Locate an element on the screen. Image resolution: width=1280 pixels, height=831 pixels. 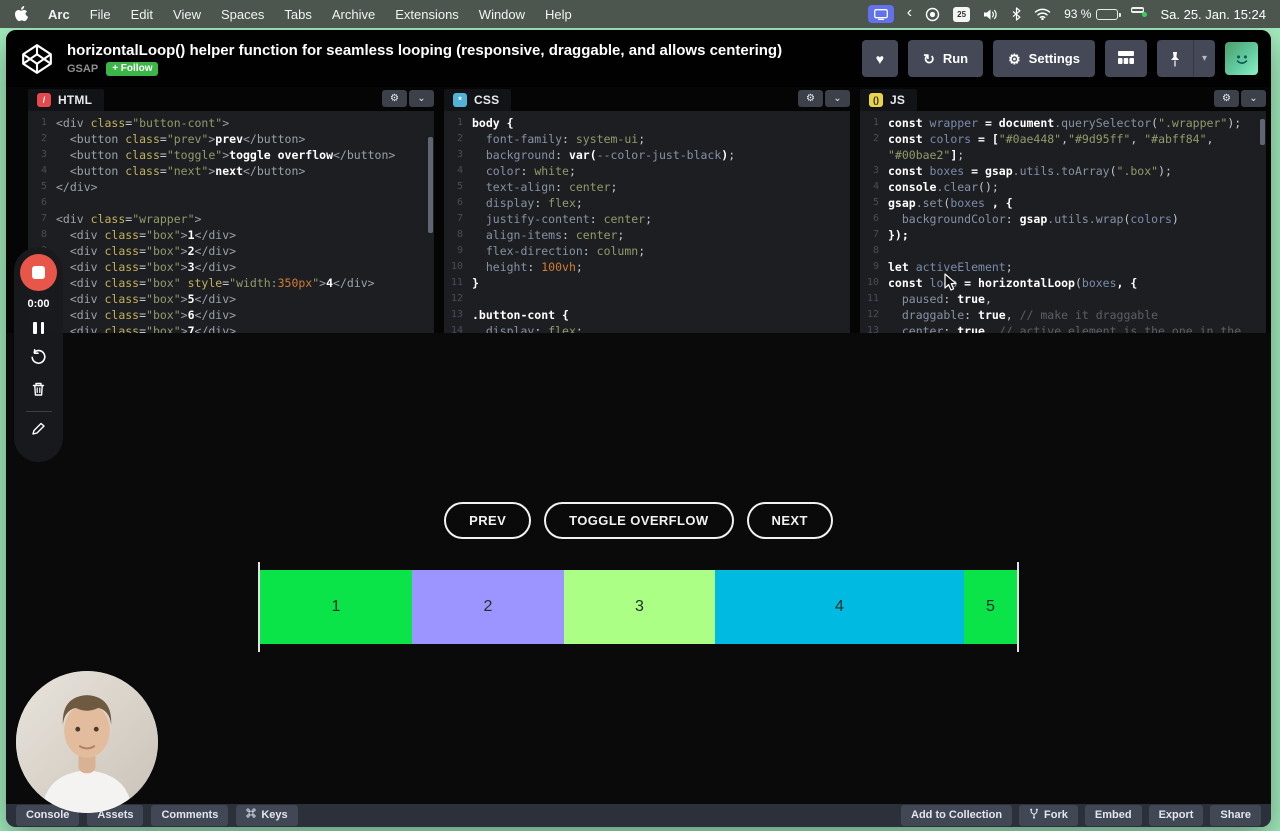
next-button: NEXT is located at coordinates (789, 520).